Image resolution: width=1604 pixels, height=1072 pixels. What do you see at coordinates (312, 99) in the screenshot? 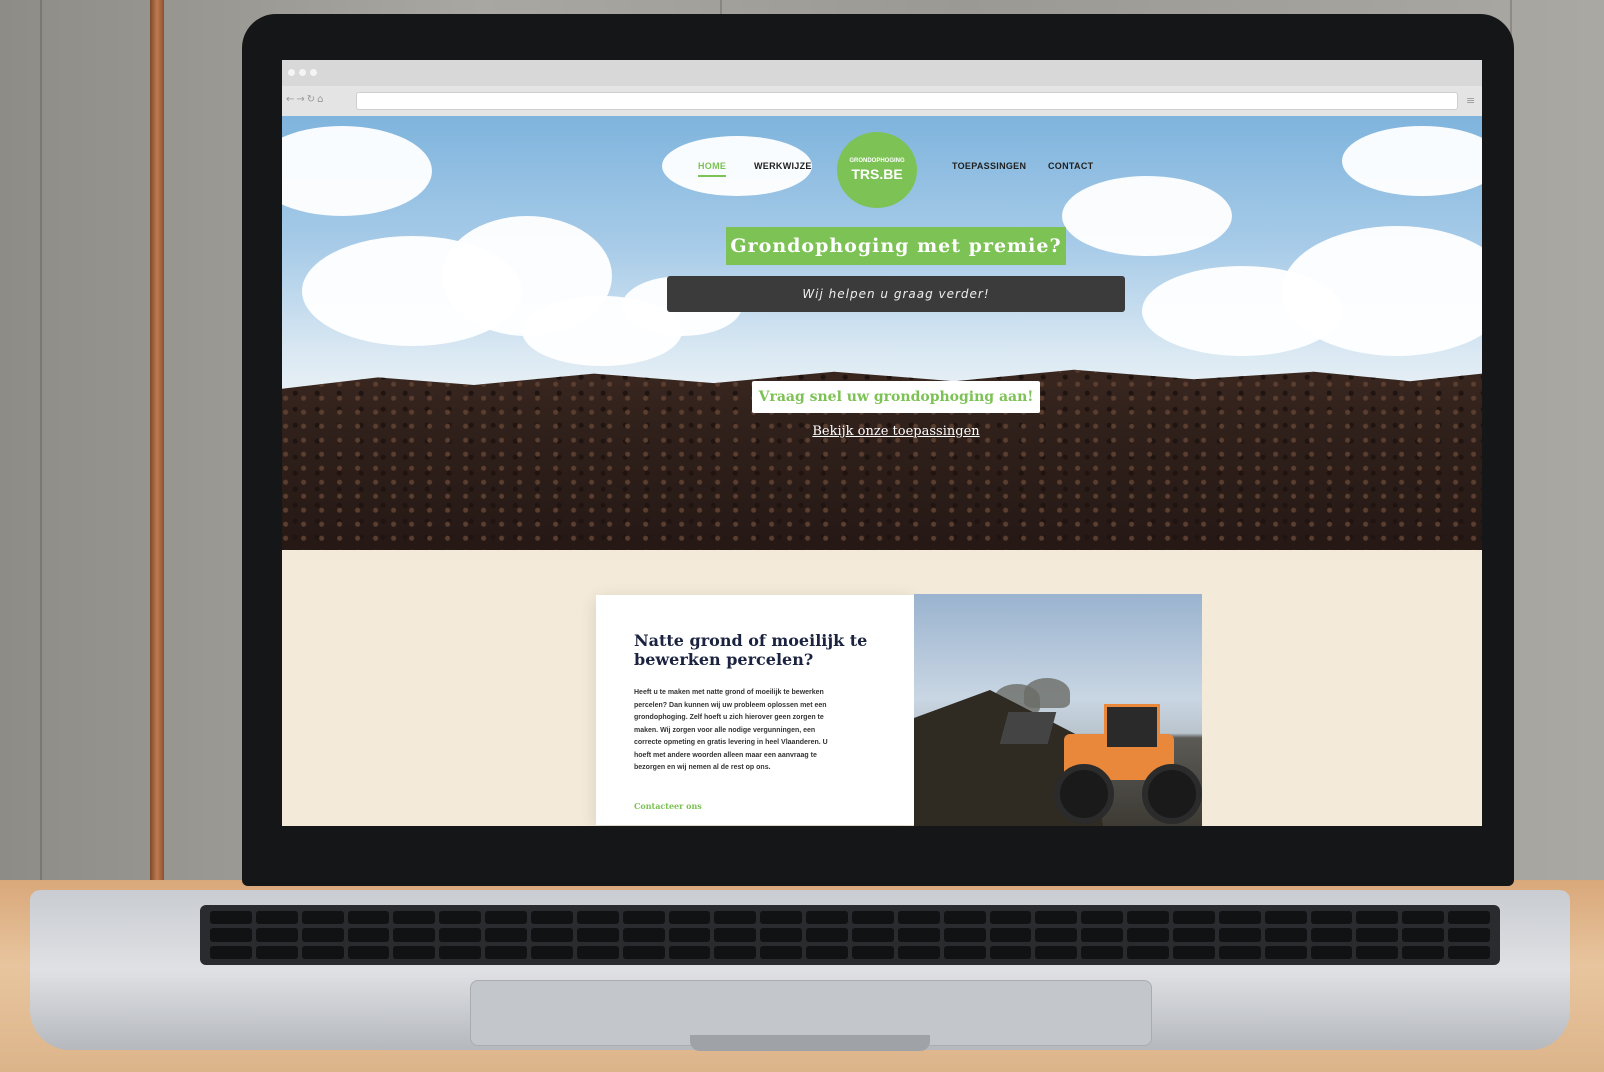
I see `reload-icon: ↻` at bounding box center [312, 99].